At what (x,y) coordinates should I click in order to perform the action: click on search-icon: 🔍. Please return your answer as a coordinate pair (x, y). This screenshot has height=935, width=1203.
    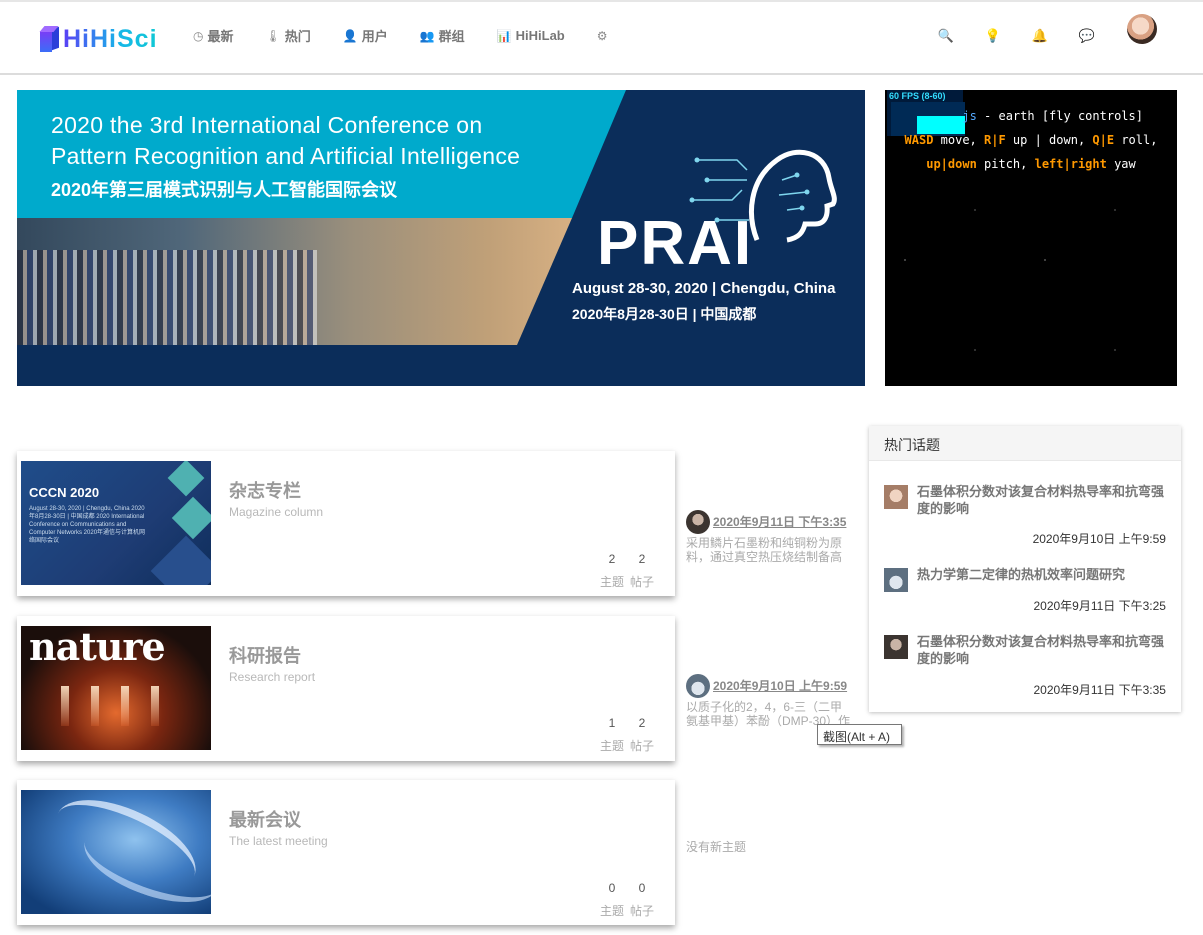
    Looking at the image, I should click on (946, 36).